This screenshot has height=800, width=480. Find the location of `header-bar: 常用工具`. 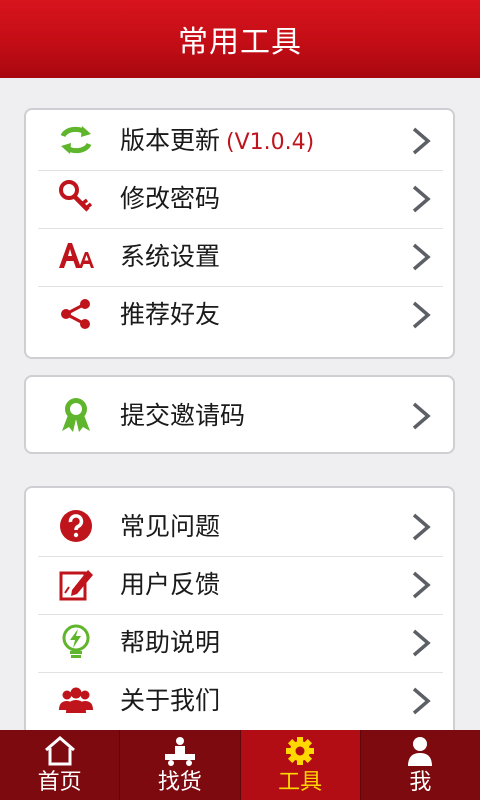

header-bar: 常用工具 is located at coordinates (240, 39).